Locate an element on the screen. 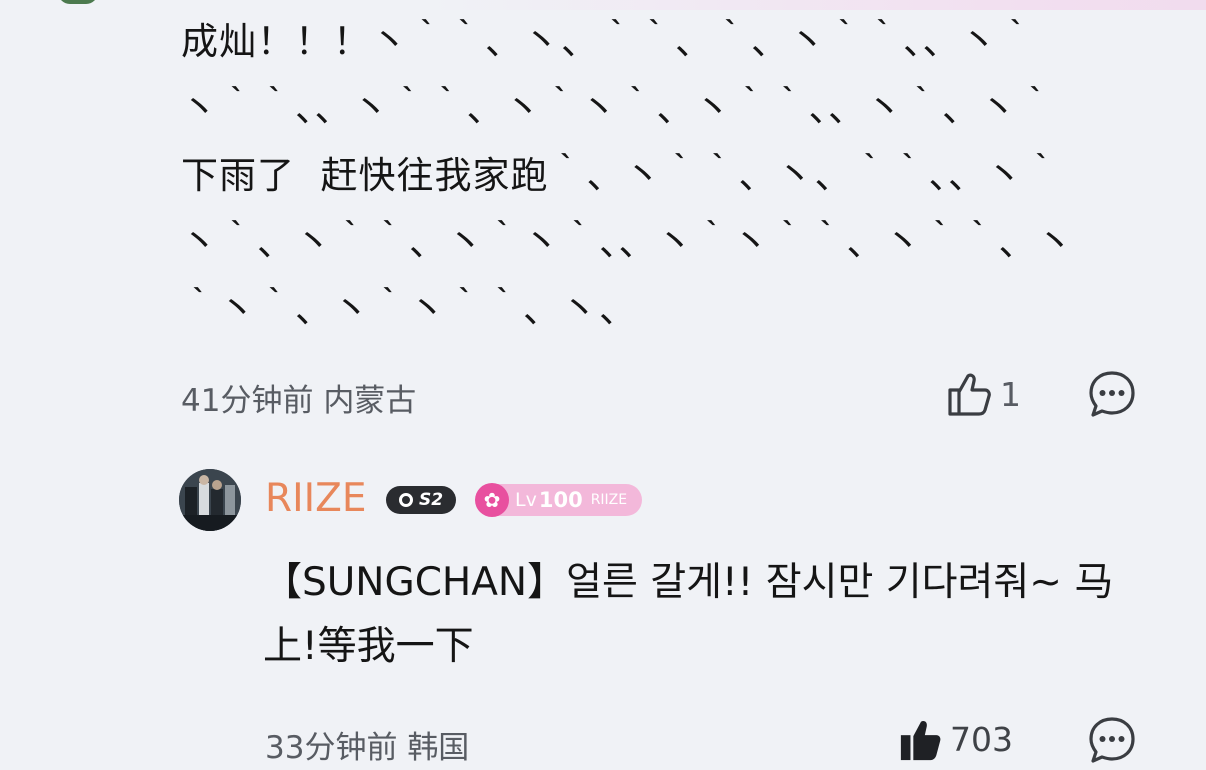 The height and width of the screenshot is (770, 1206). comment-meta: 41分钟前 内蒙古 is located at coordinates (298, 397).